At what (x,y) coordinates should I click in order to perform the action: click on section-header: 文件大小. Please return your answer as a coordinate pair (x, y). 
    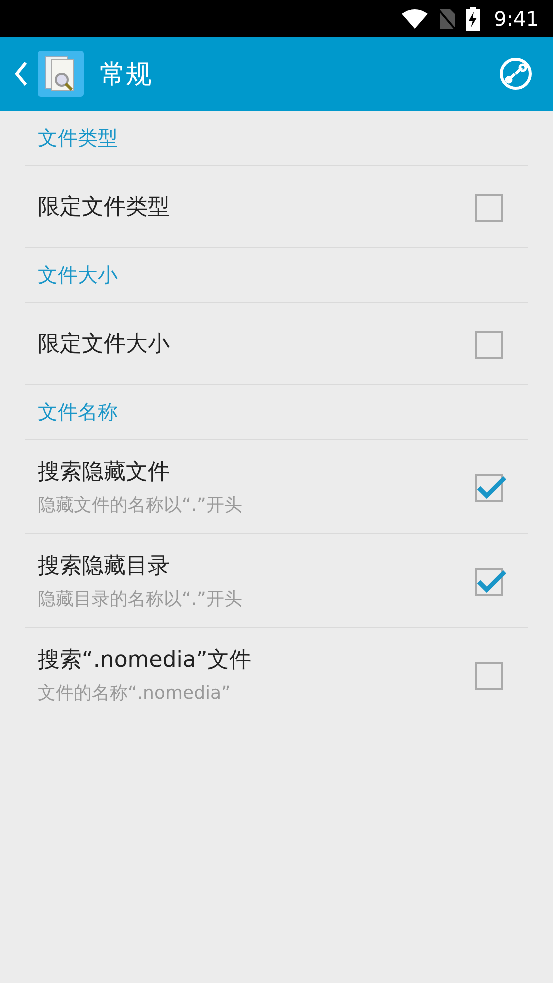
    Looking at the image, I should click on (78, 275).